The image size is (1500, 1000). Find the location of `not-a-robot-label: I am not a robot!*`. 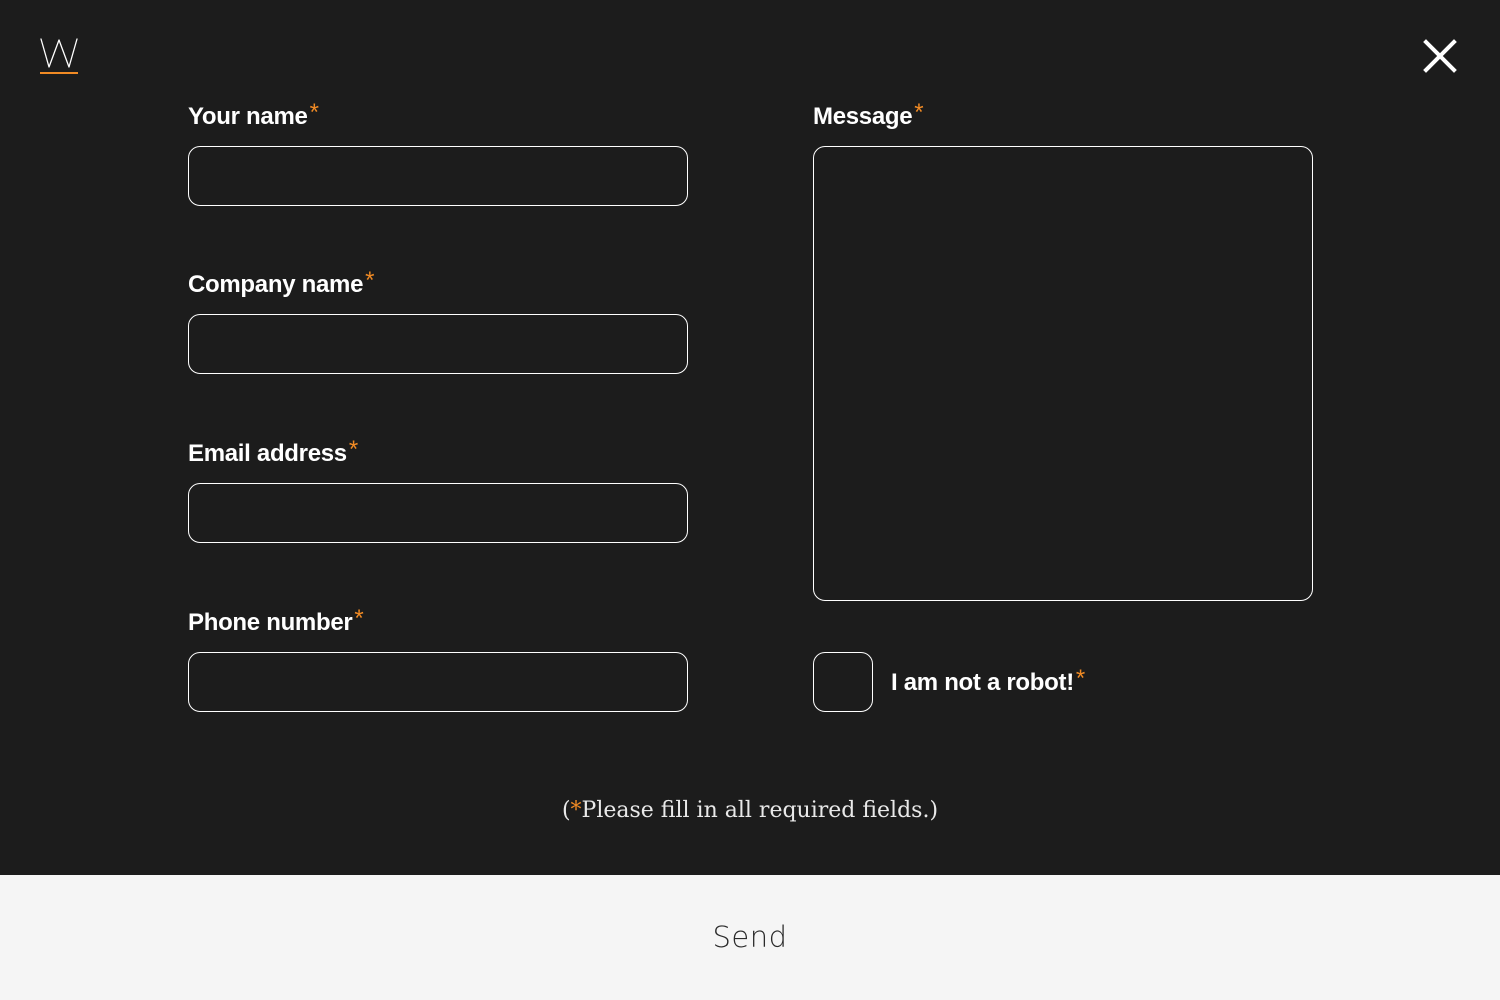

not-a-robot-label: I am not a robot!* is located at coordinates (988, 681).